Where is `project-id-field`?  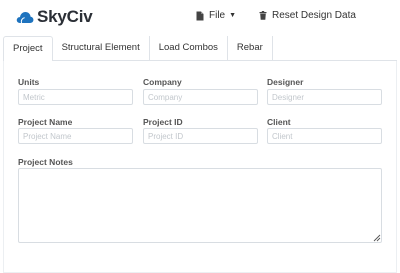
project-id-field is located at coordinates (200, 136).